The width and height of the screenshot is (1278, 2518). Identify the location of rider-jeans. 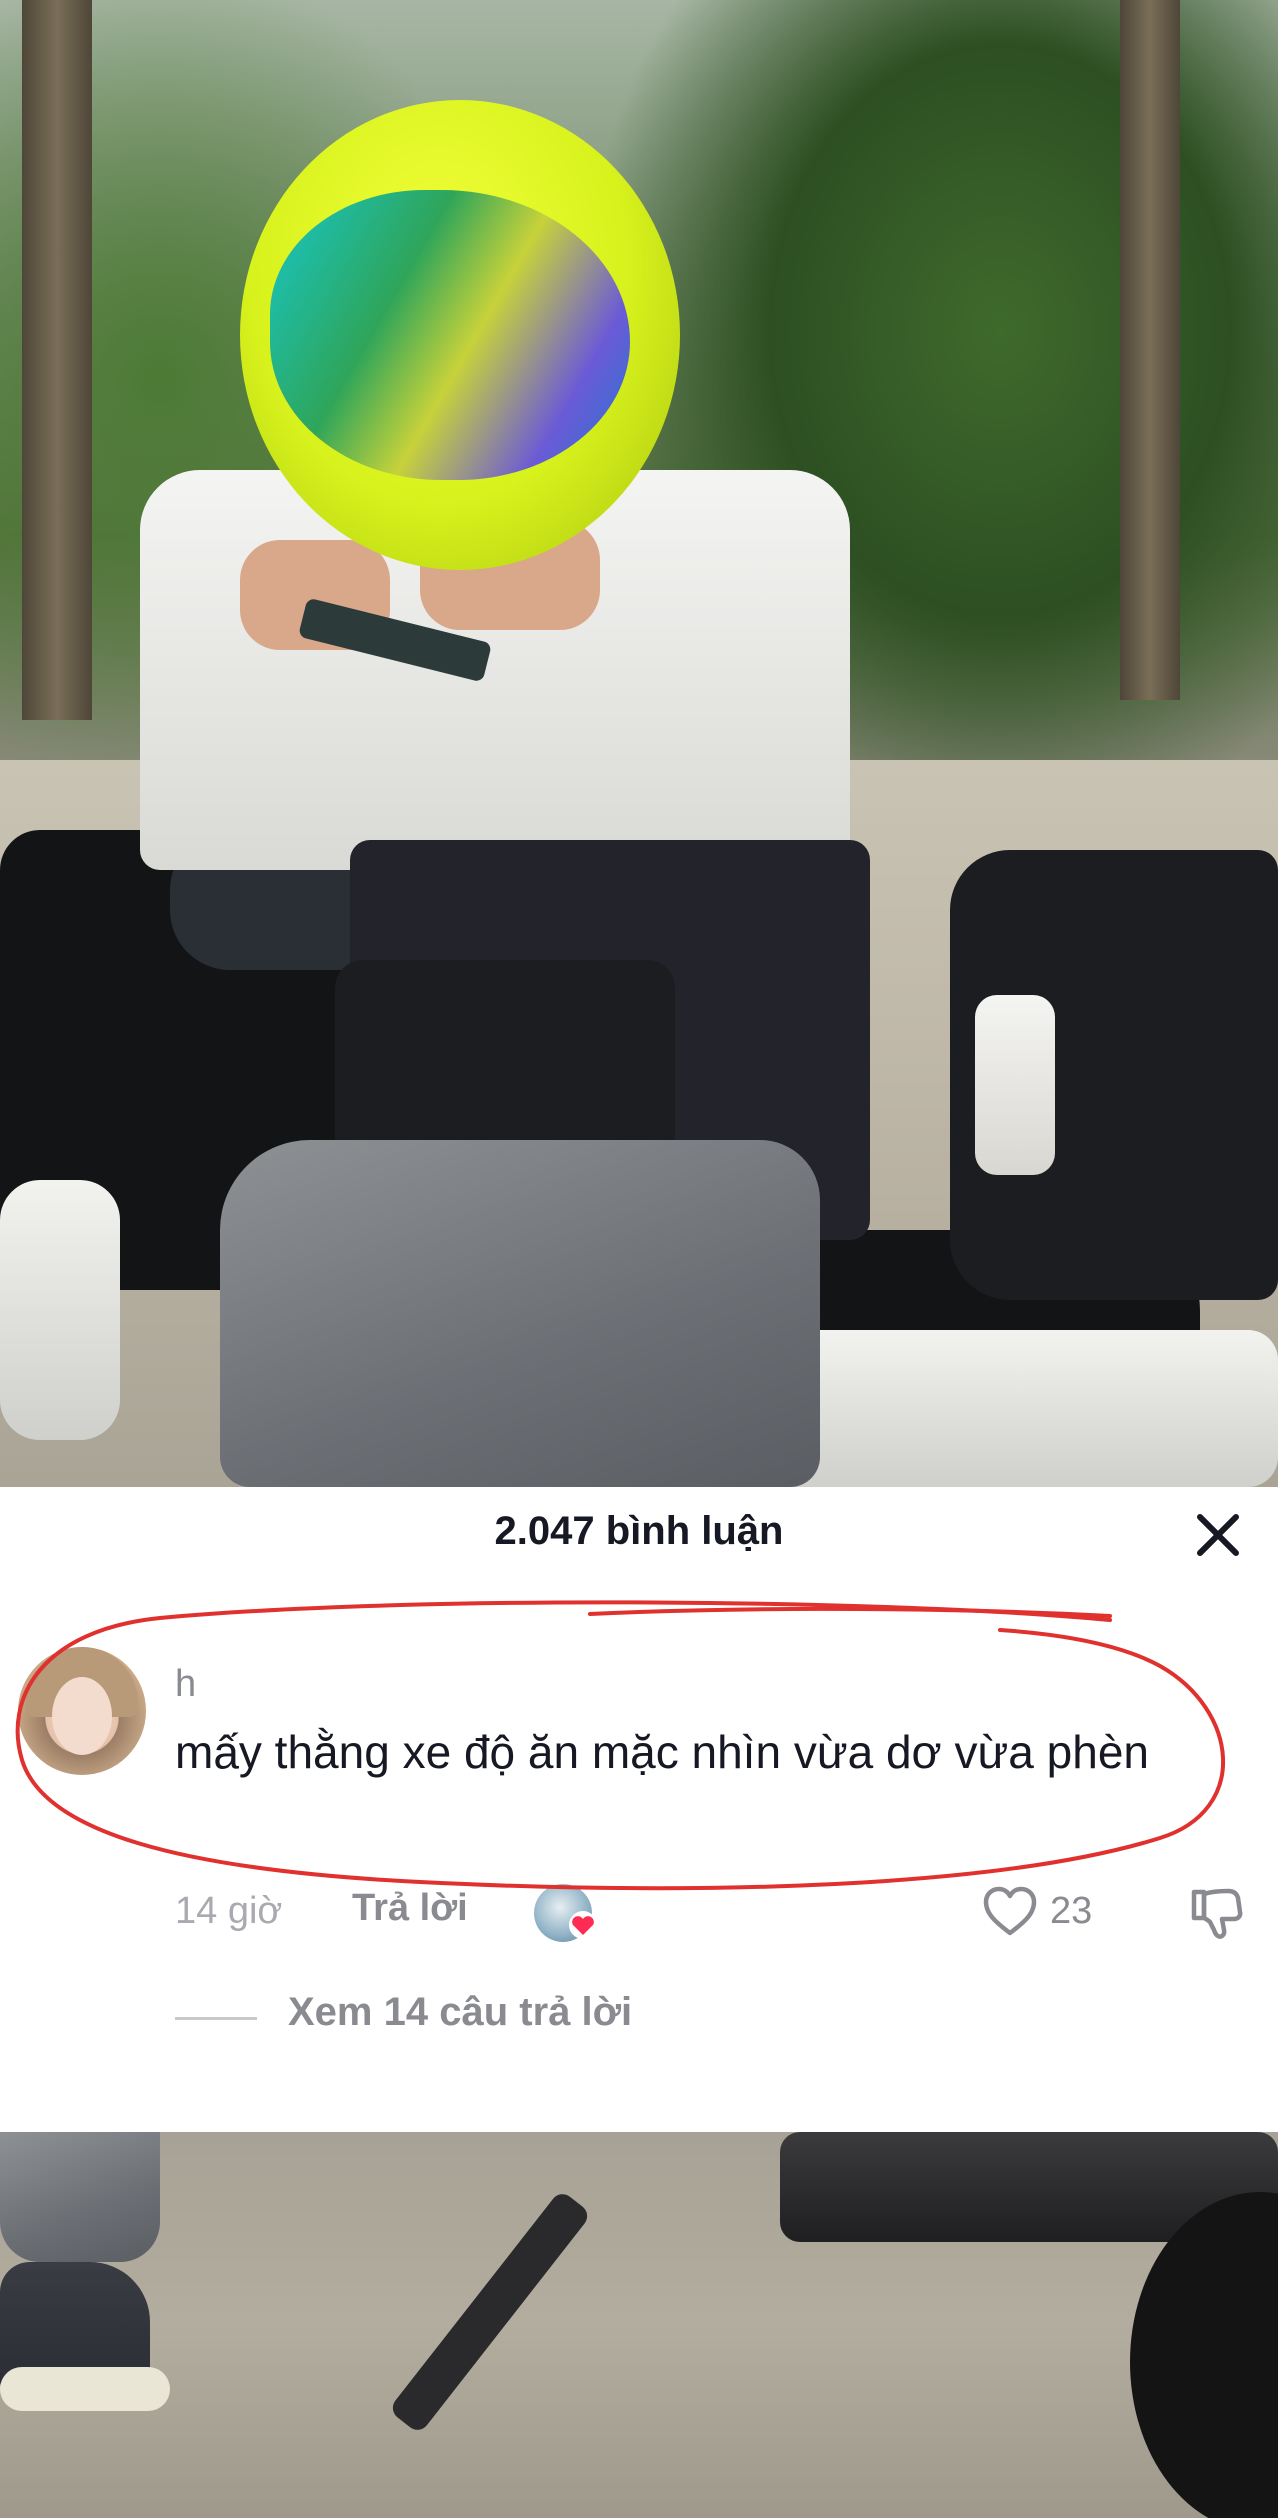
(520, 1313).